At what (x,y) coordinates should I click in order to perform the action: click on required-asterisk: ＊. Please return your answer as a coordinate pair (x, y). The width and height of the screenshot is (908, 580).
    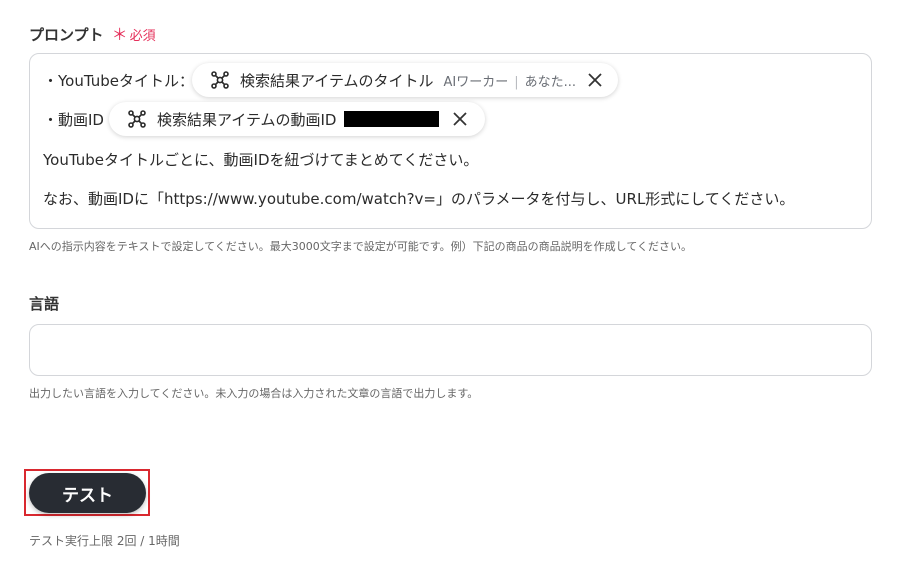
    Looking at the image, I should click on (119, 34).